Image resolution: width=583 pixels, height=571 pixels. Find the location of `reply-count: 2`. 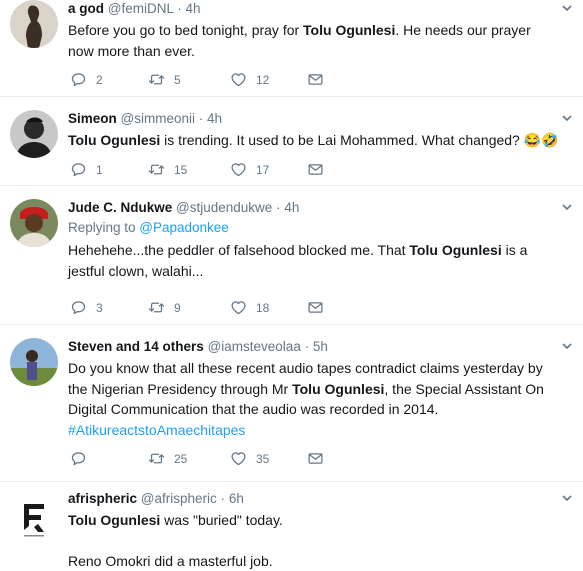

reply-count: 2 is located at coordinates (99, 80).